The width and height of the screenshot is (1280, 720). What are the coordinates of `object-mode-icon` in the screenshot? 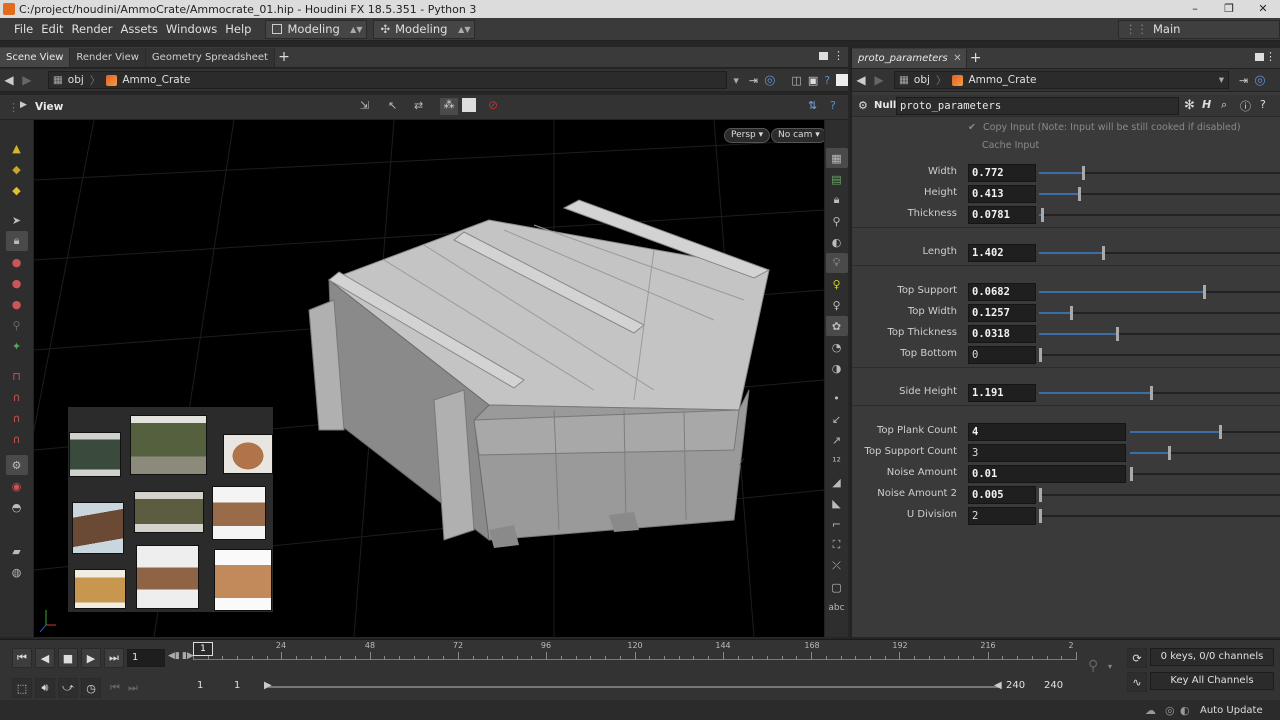 It's located at (469, 105).